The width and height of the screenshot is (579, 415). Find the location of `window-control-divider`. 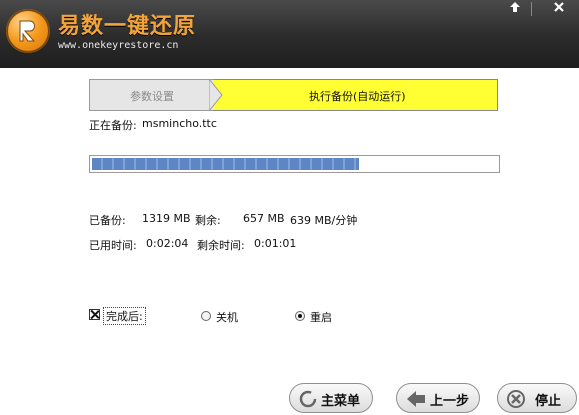

window-control-divider is located at coordinates (531, 9).